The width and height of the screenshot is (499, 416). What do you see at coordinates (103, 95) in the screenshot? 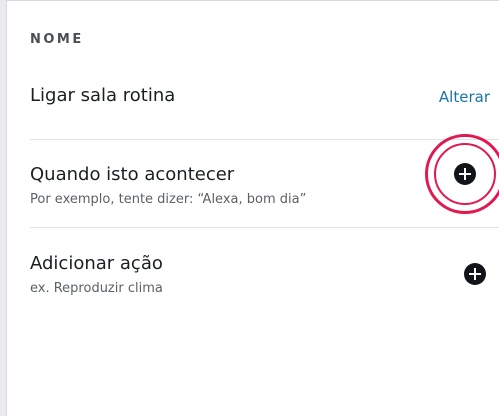
I see `routine-name: Ligar sala rotina` at bounding box center [103, 95].